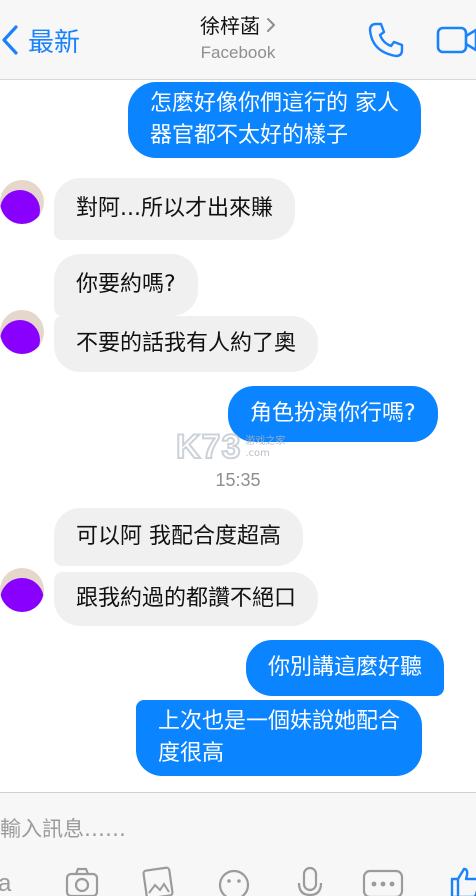 The image size is (476, 896). I want to click on composer-bar: 輸入訊息…… a, so click(238, 844).